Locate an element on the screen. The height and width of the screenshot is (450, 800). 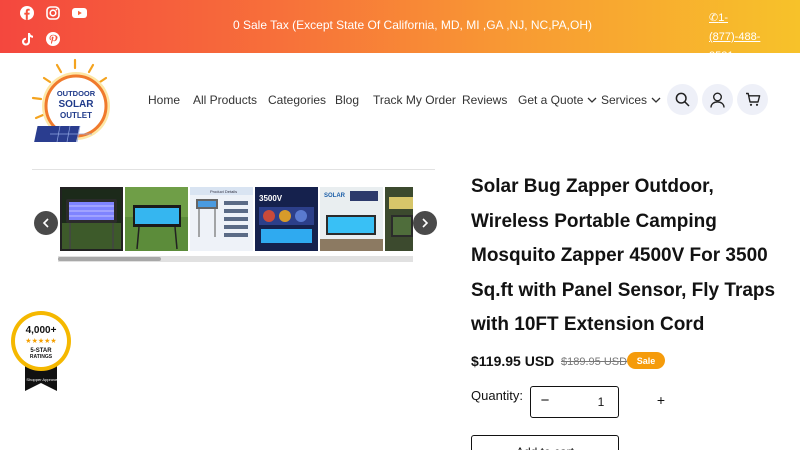
product-price: $119.95 USD is located at coordinates (513, 361).